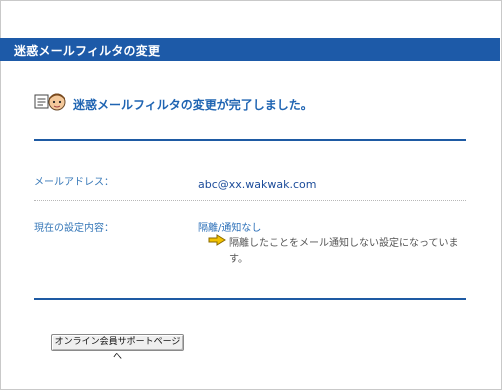 The image size is (502, 390). Describe the element at coordinates (217, 240) in the screenshot. I see `arrow-right-icon` at that location.